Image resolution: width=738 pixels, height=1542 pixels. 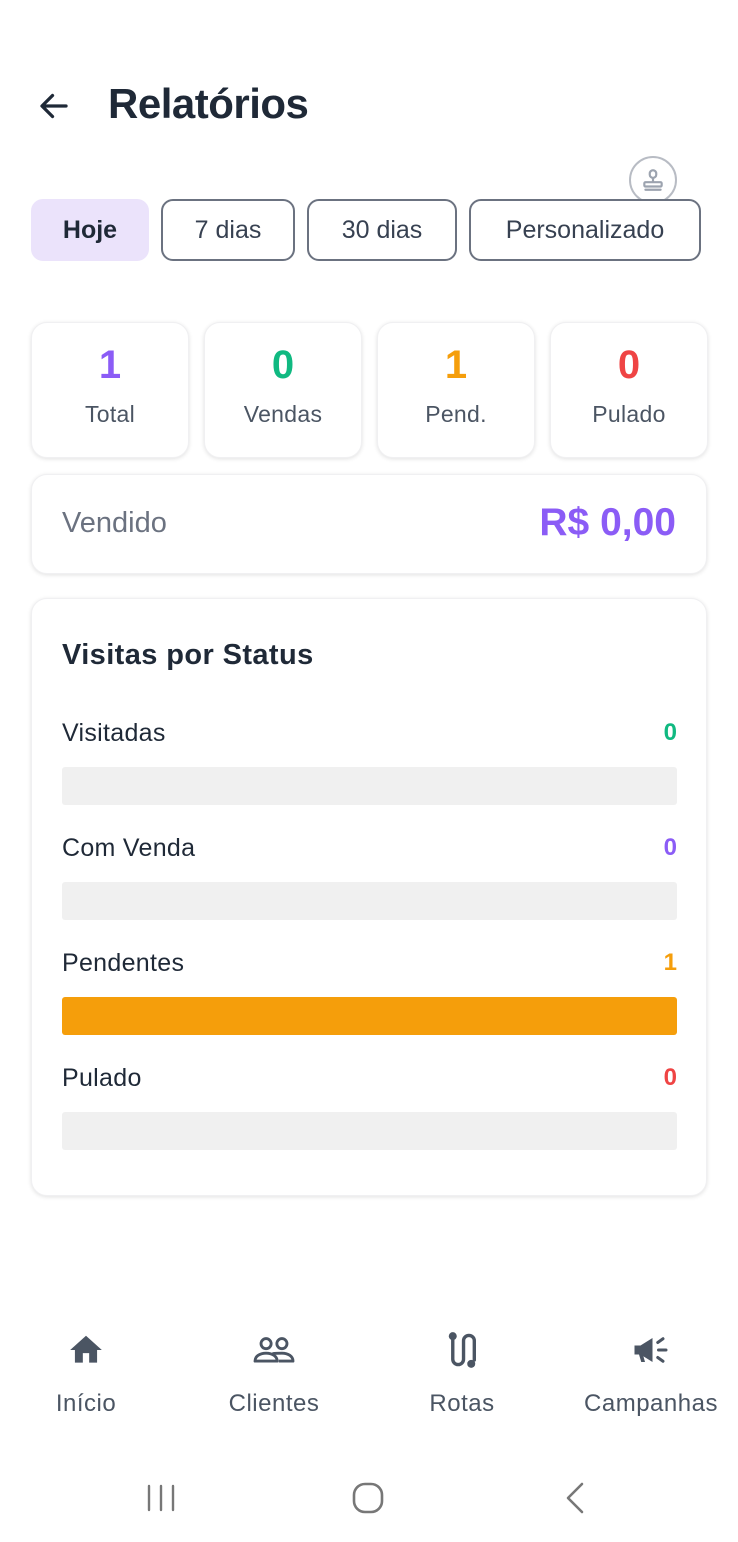 I want to click on stat-card-skipped: 0 Pulado, so click(x=629, y=390).